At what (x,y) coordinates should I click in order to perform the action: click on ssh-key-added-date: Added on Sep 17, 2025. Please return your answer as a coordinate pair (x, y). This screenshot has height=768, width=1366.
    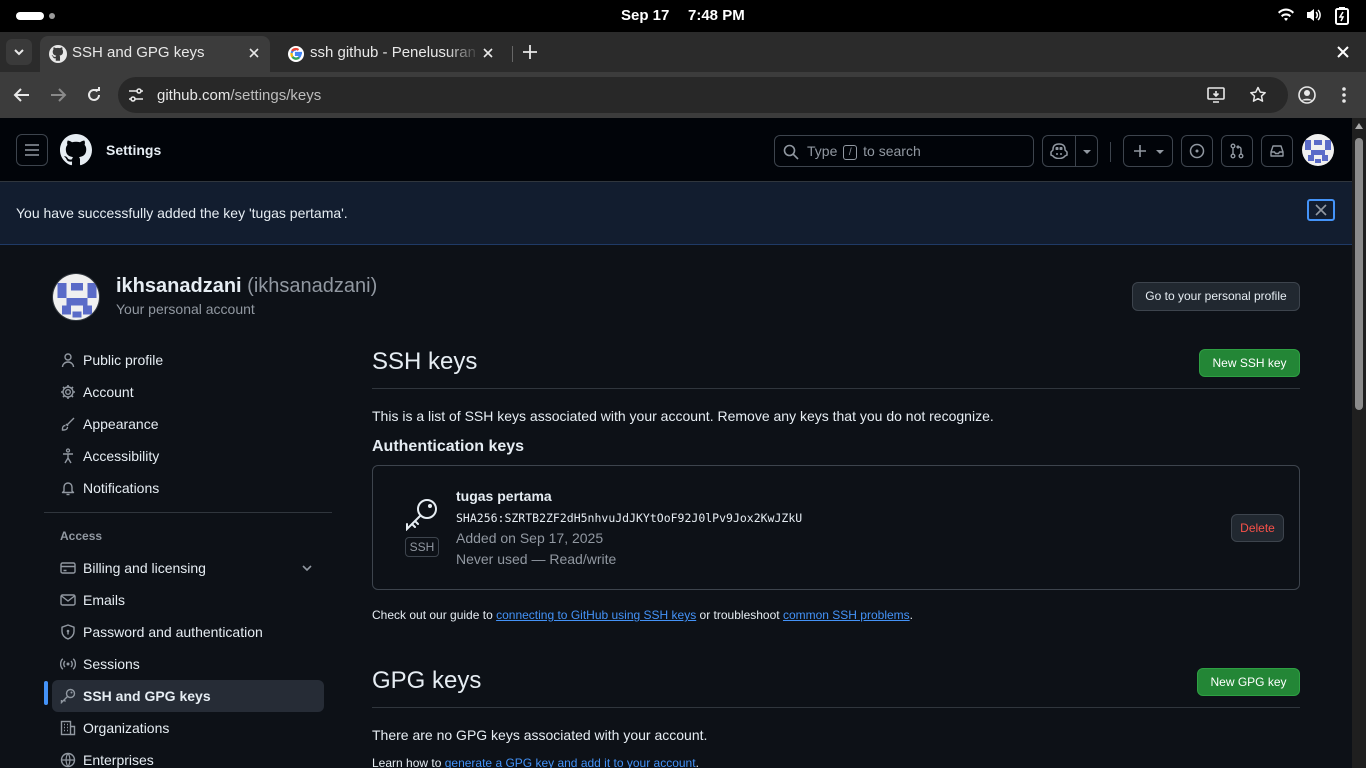
    Looking at the image, I should click on (530, 538).